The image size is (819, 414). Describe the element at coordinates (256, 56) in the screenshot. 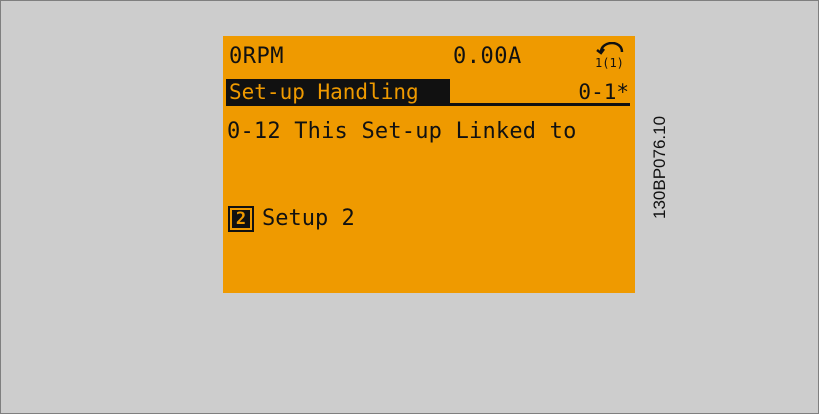

I see `speed-readout: 0RPM` at that location.